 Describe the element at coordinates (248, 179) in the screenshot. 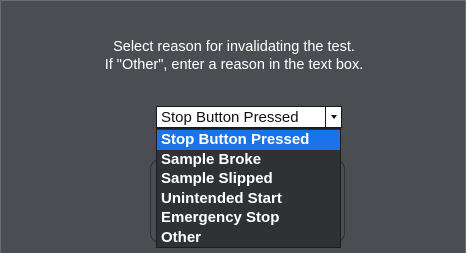

I see `option-sample-slipped: Sample Slipped` at that location.